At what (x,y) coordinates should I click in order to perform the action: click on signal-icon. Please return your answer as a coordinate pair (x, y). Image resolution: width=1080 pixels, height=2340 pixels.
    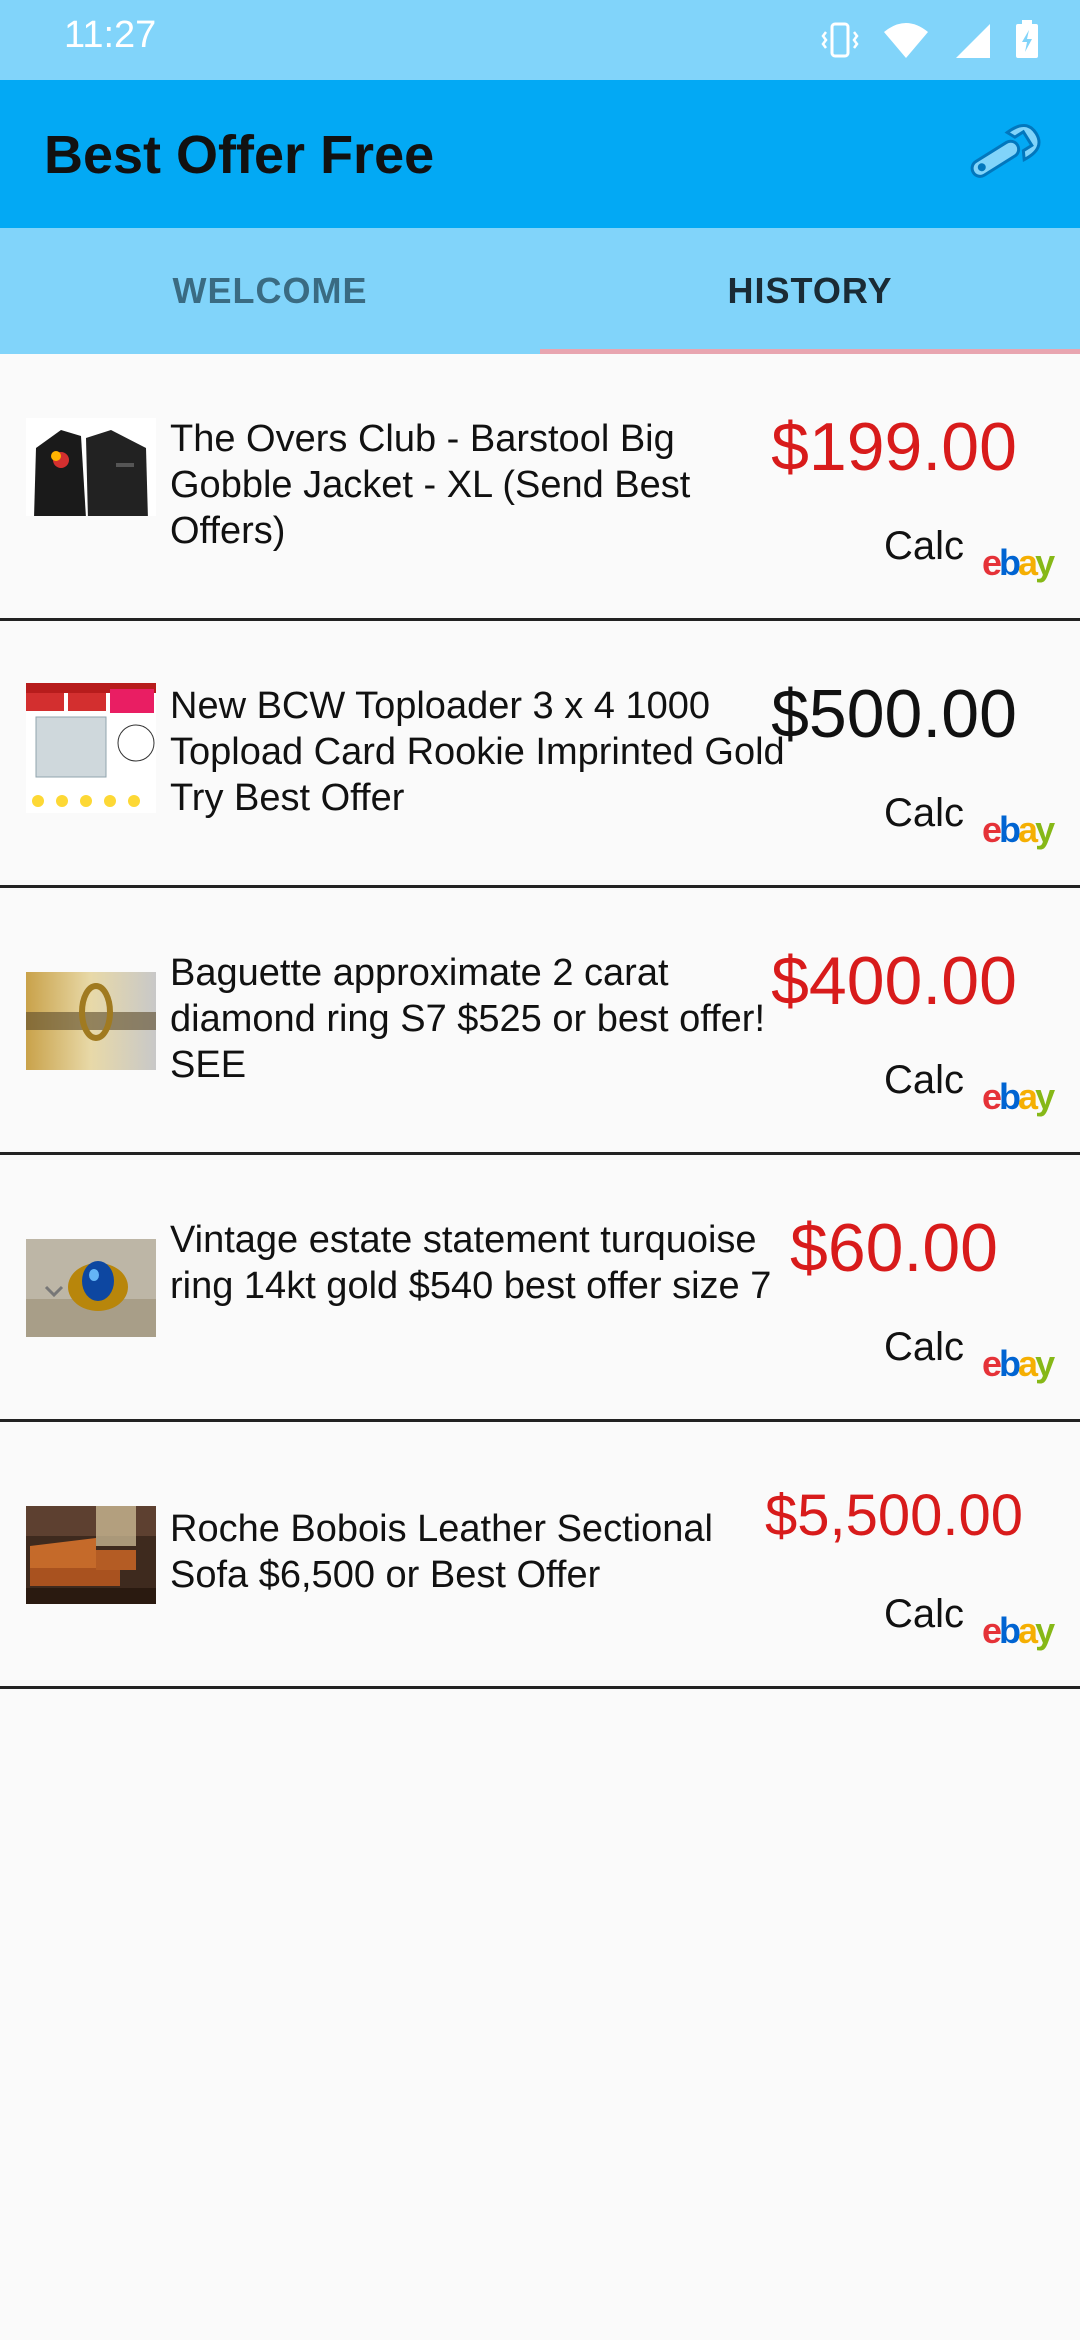
    Looking at the image, I should click on (973, 41).